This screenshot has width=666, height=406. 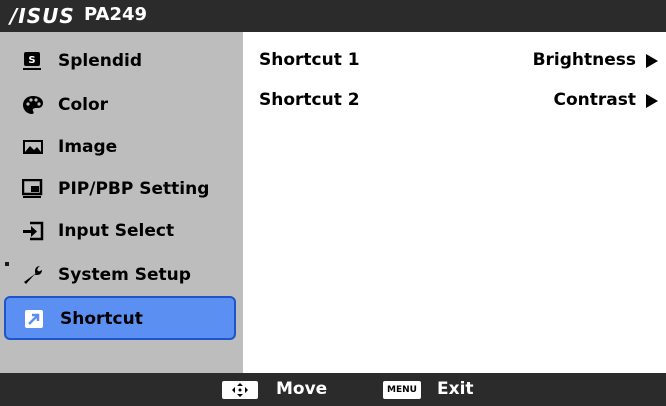 What do you see at coordinates (120, 147) in the screenshot?
I see `sidebar-item-image: Image` at bounding box center [120, 147].